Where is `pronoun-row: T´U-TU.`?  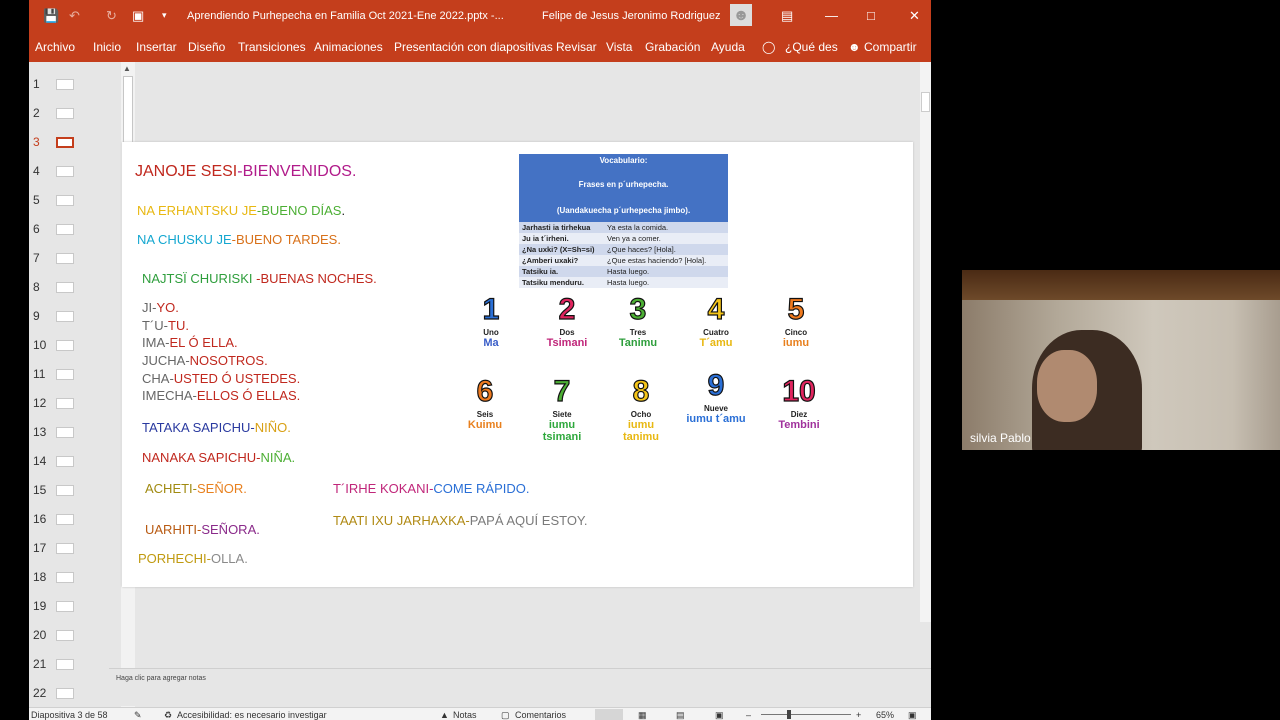
pronoun-row: T´U-TU. is located at coordinates (165, 325).